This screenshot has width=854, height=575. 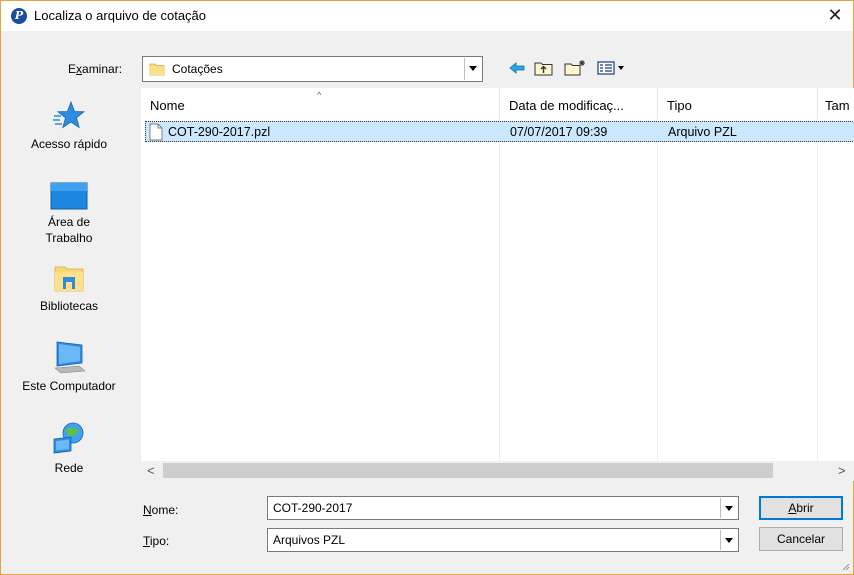 I want to click on cancel-button: Cancelar, so click(x=801, y=539).